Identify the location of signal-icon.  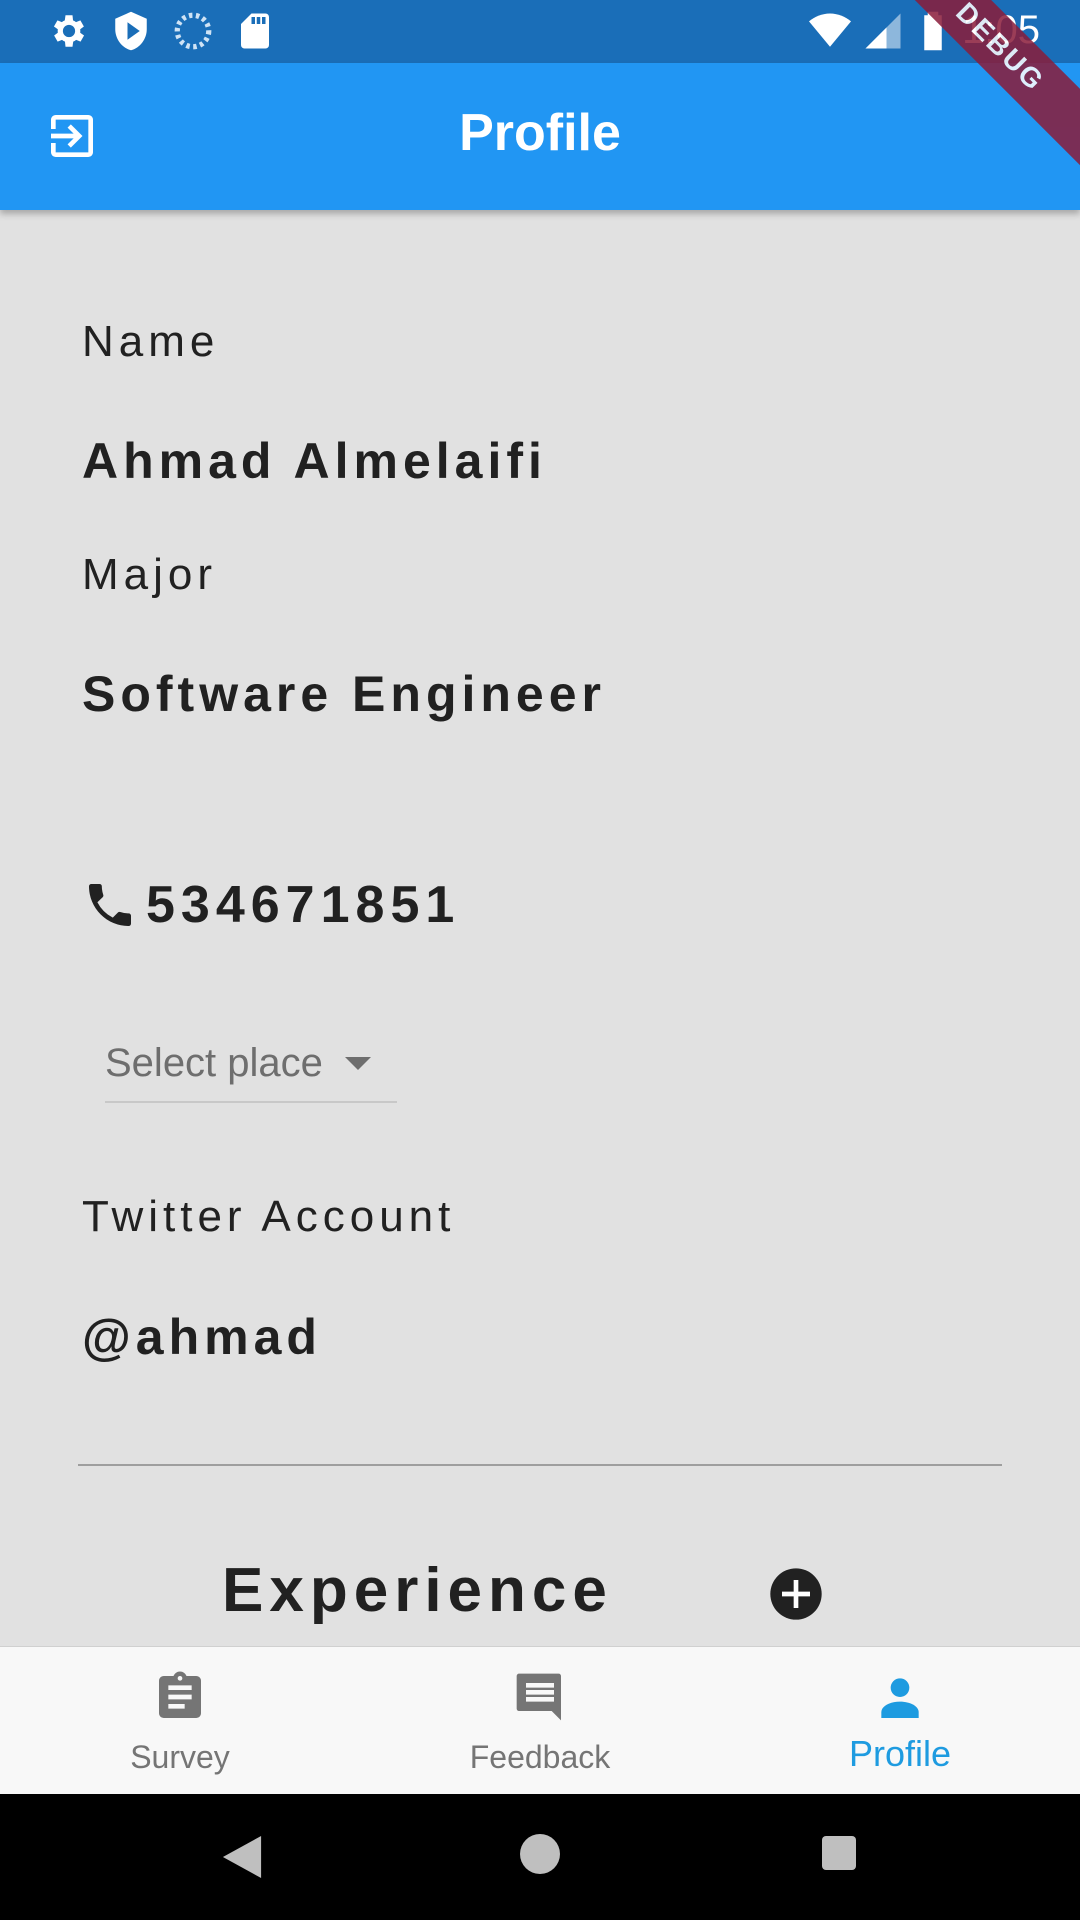
(883, 31).